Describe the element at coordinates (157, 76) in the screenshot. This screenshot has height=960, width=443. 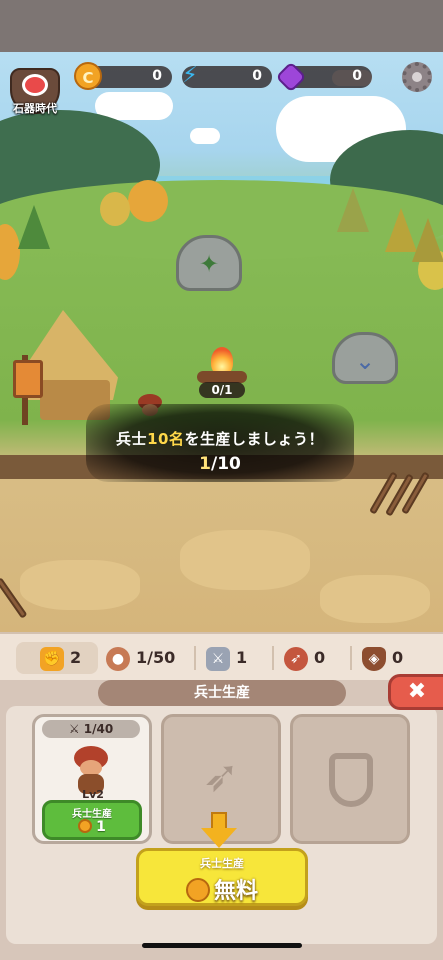
I see `coin-value: 0` at that location.